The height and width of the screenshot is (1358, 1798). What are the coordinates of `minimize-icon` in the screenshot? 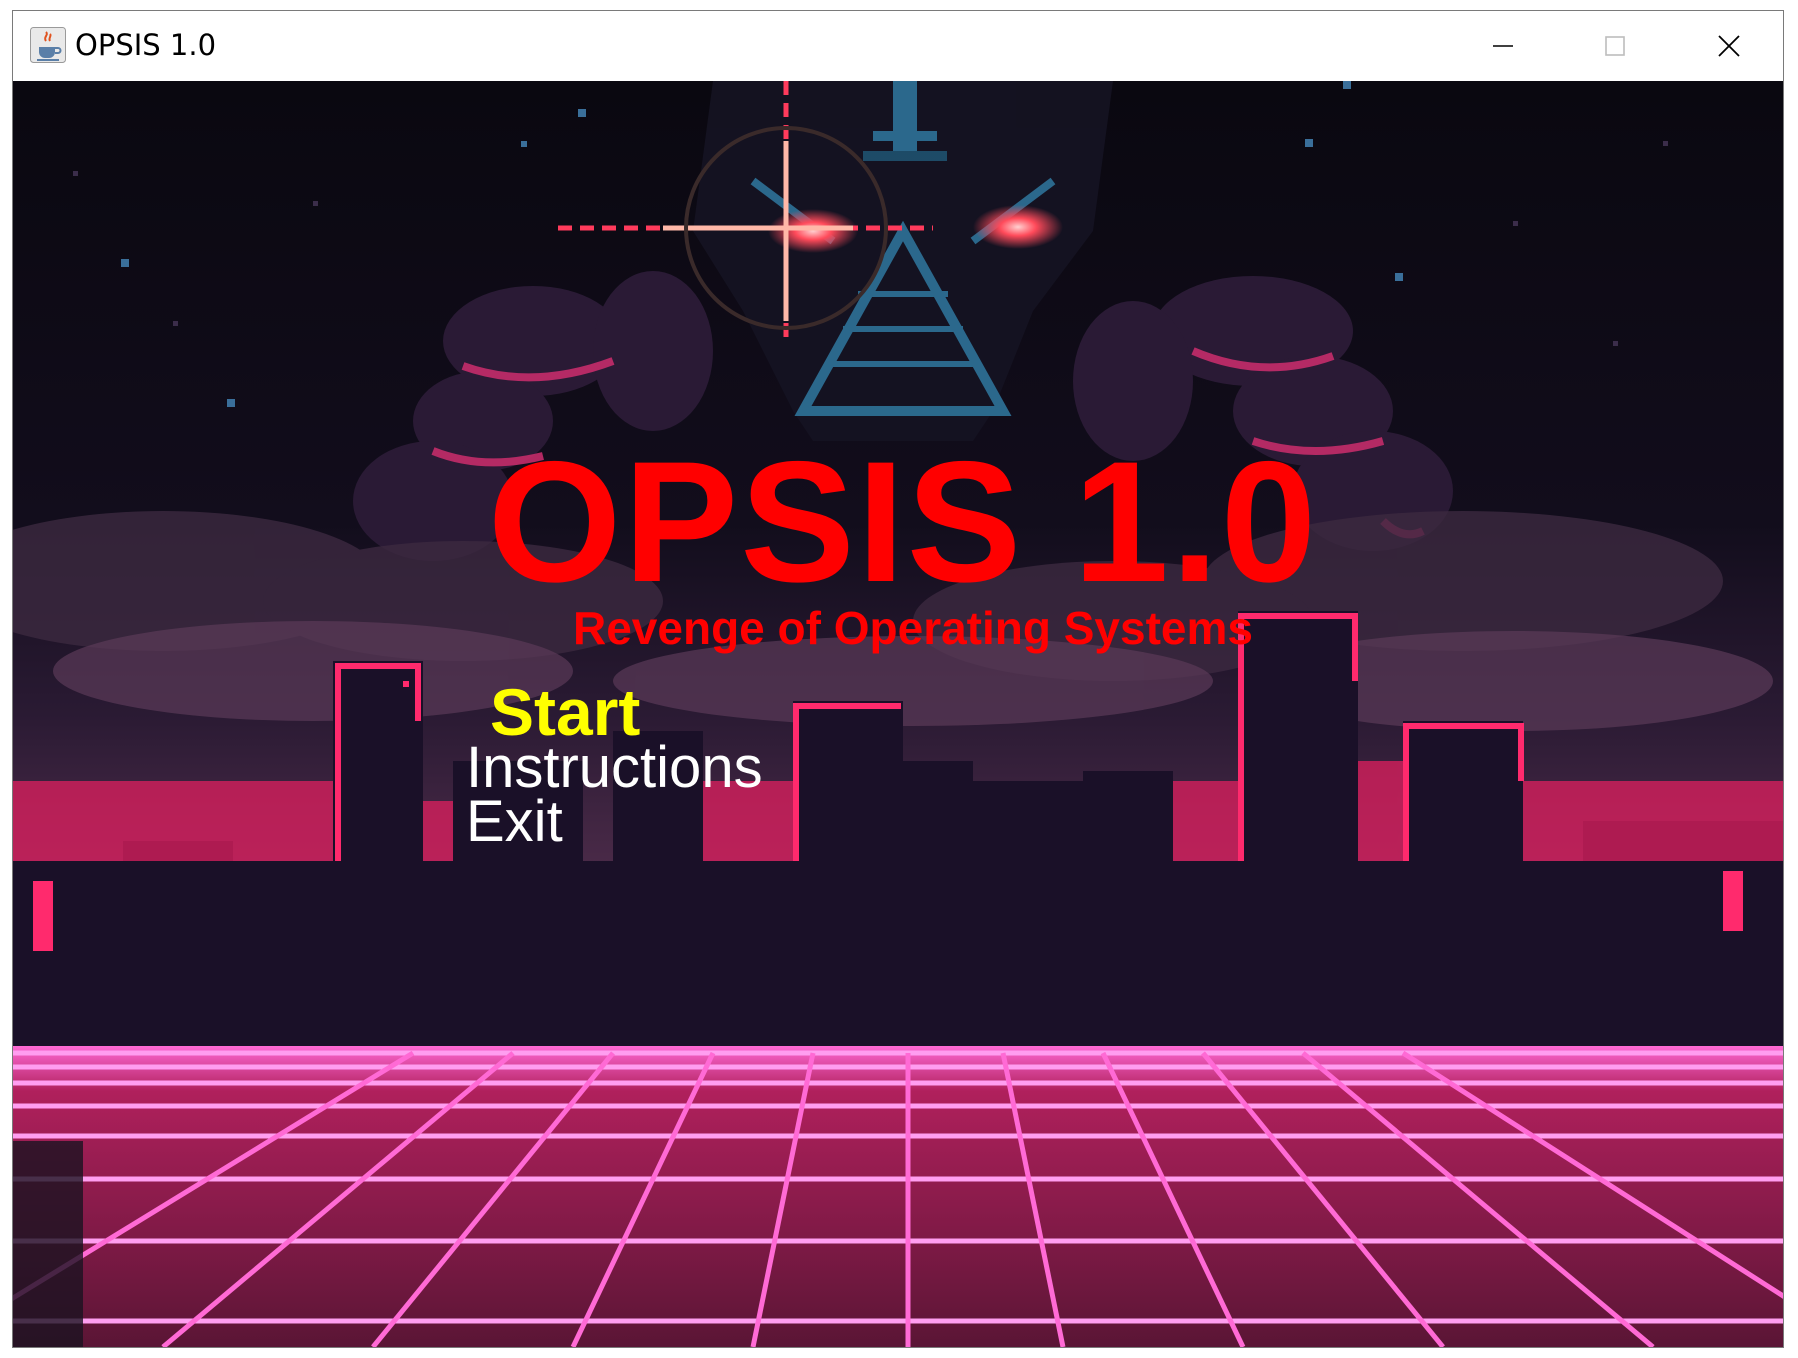 It's located at (1503, 46).